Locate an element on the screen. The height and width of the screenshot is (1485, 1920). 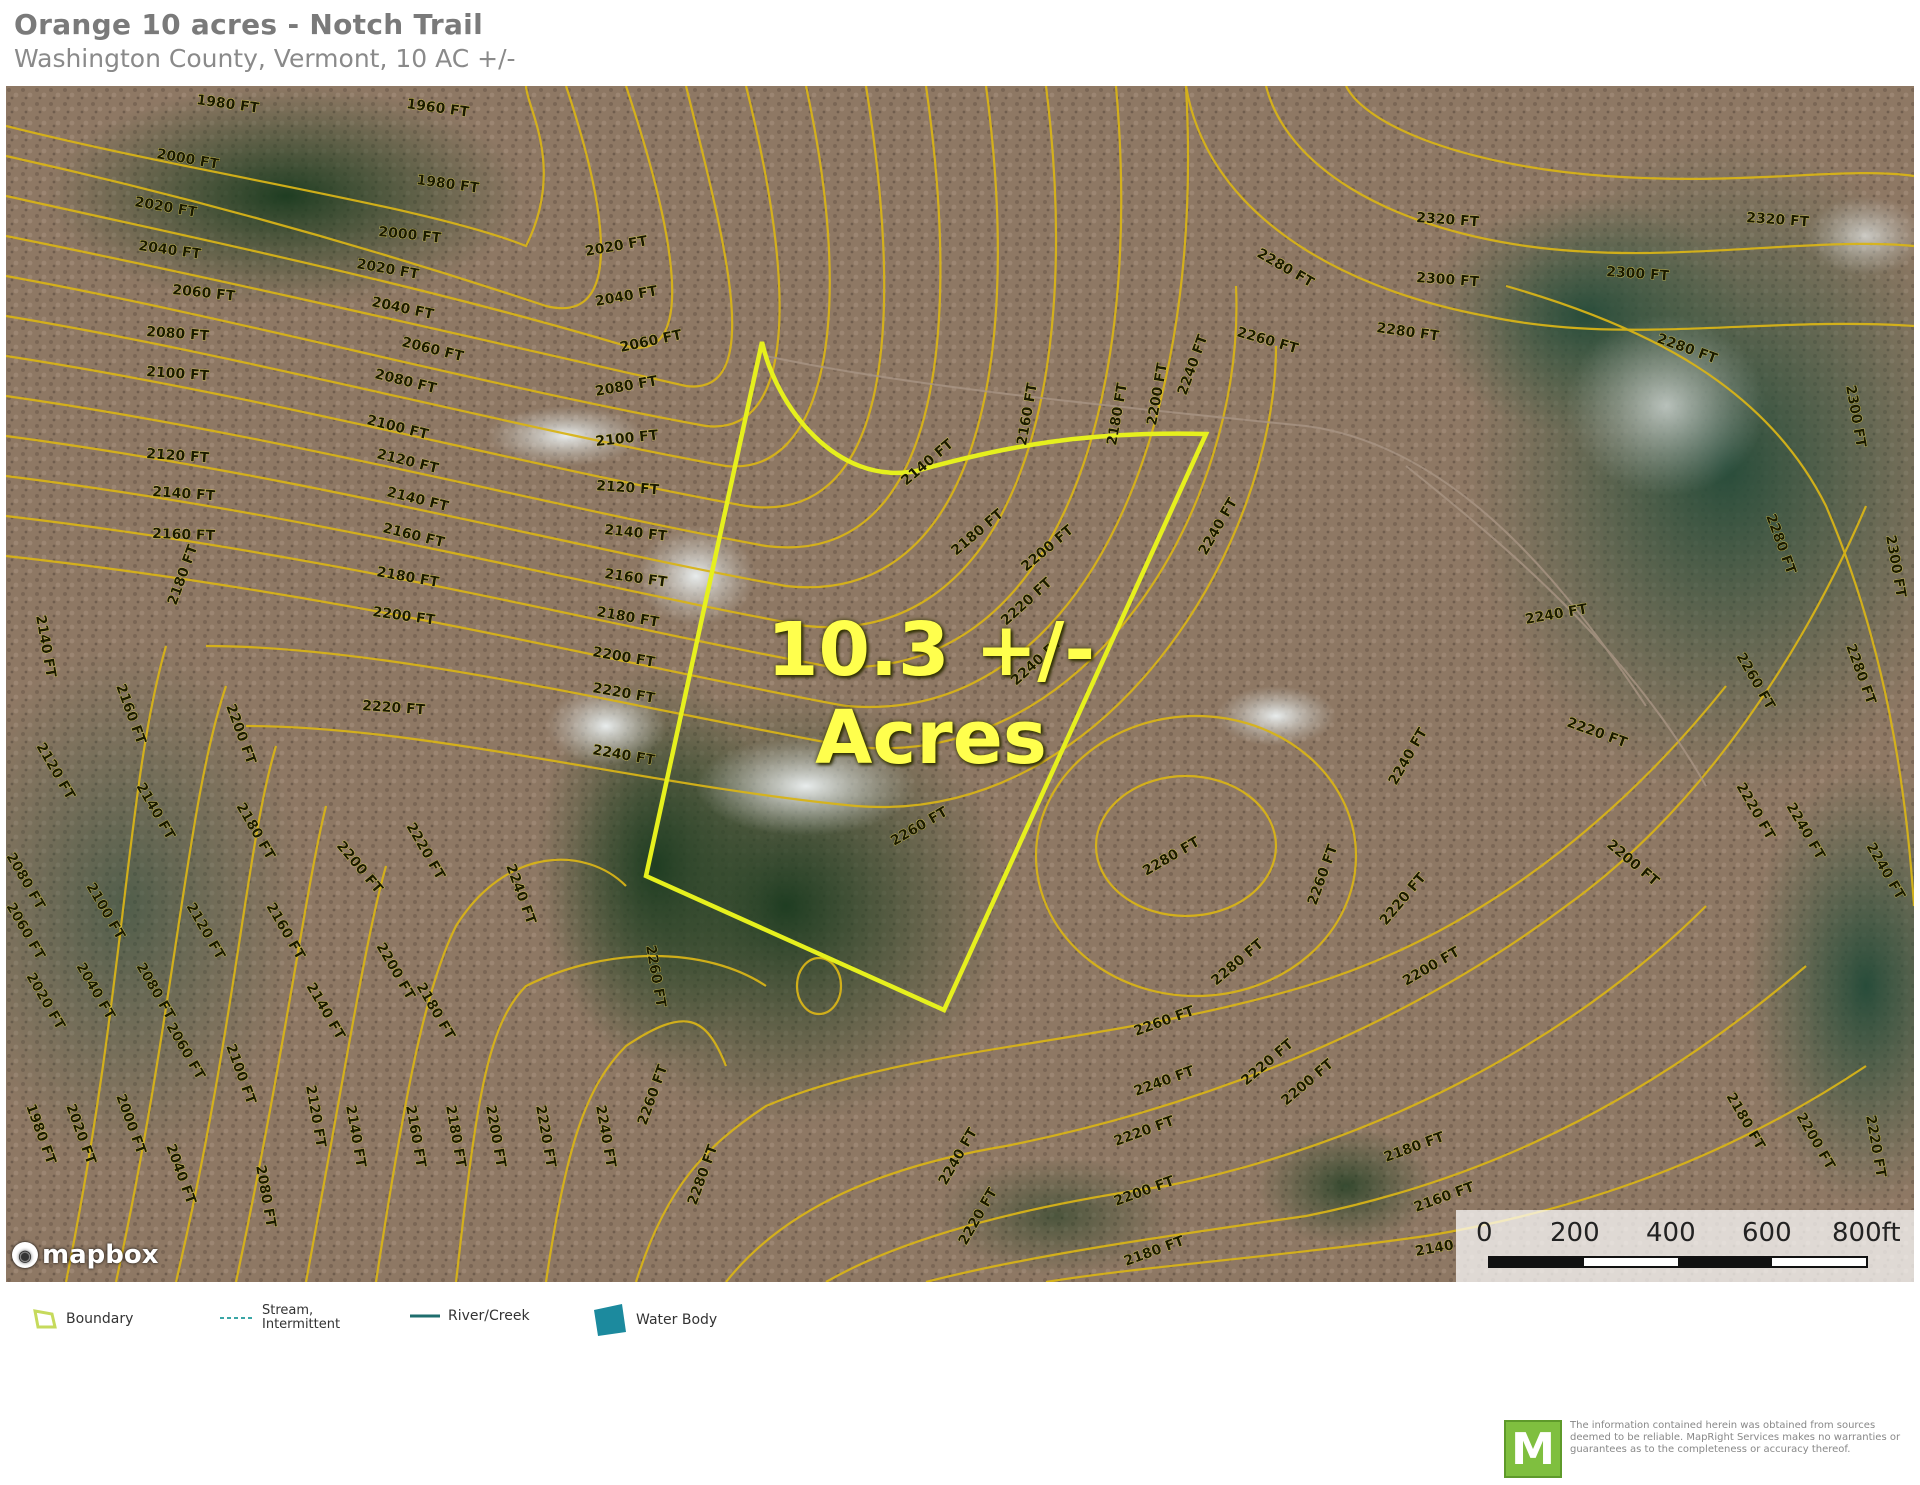
boundary-icon is located at coordinates (45, 1319).